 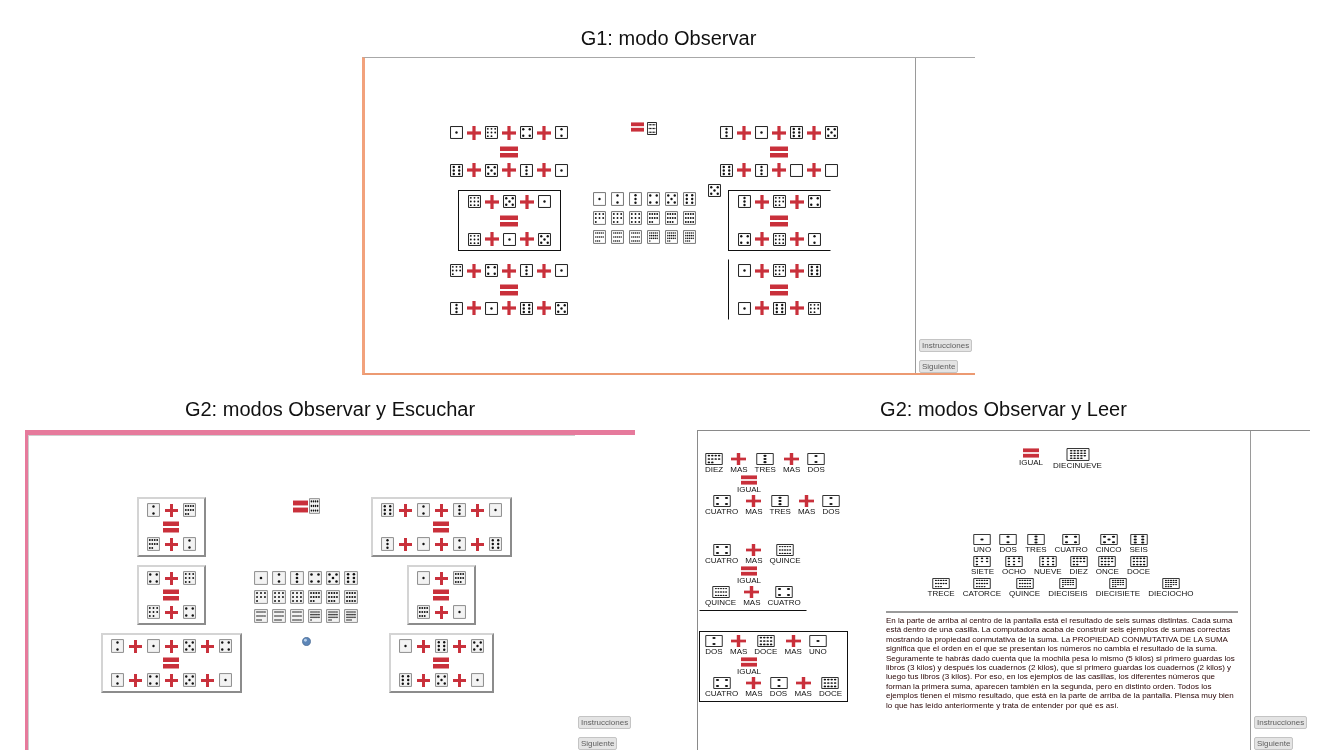 I want to click on number-word: CUATRO, so click(x=722, y=693).